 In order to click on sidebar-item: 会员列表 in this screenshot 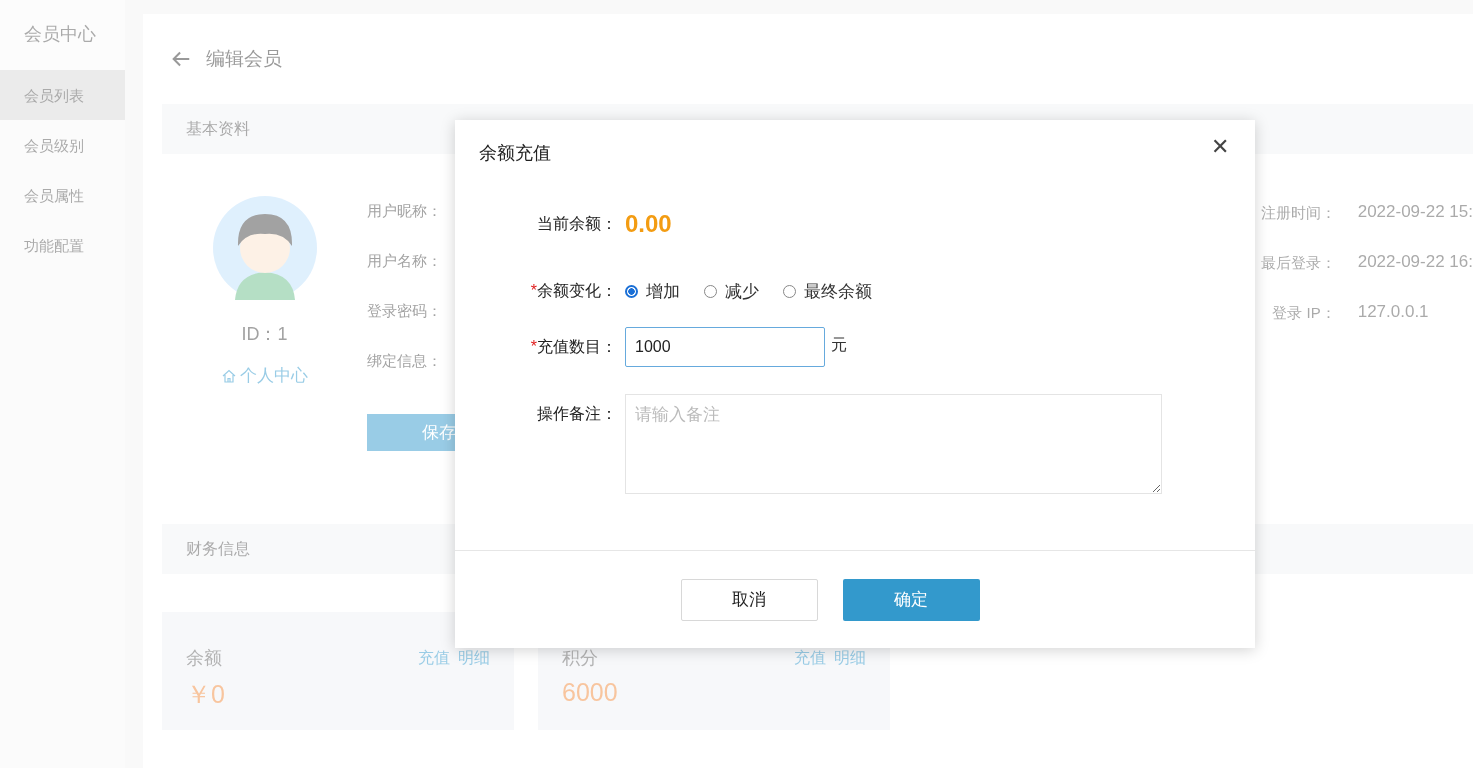, I will do `click(62, 95)`.